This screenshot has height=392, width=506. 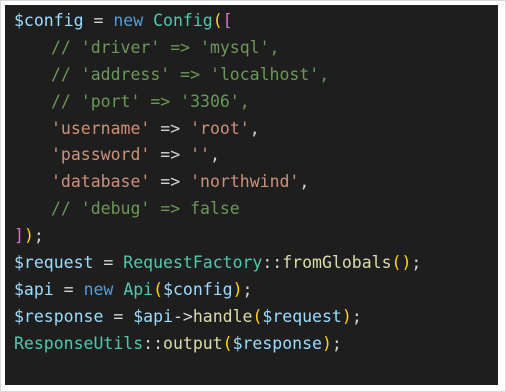 I want to click on code-line-11: $api = new Api($config);, so click(x=217, y=290).